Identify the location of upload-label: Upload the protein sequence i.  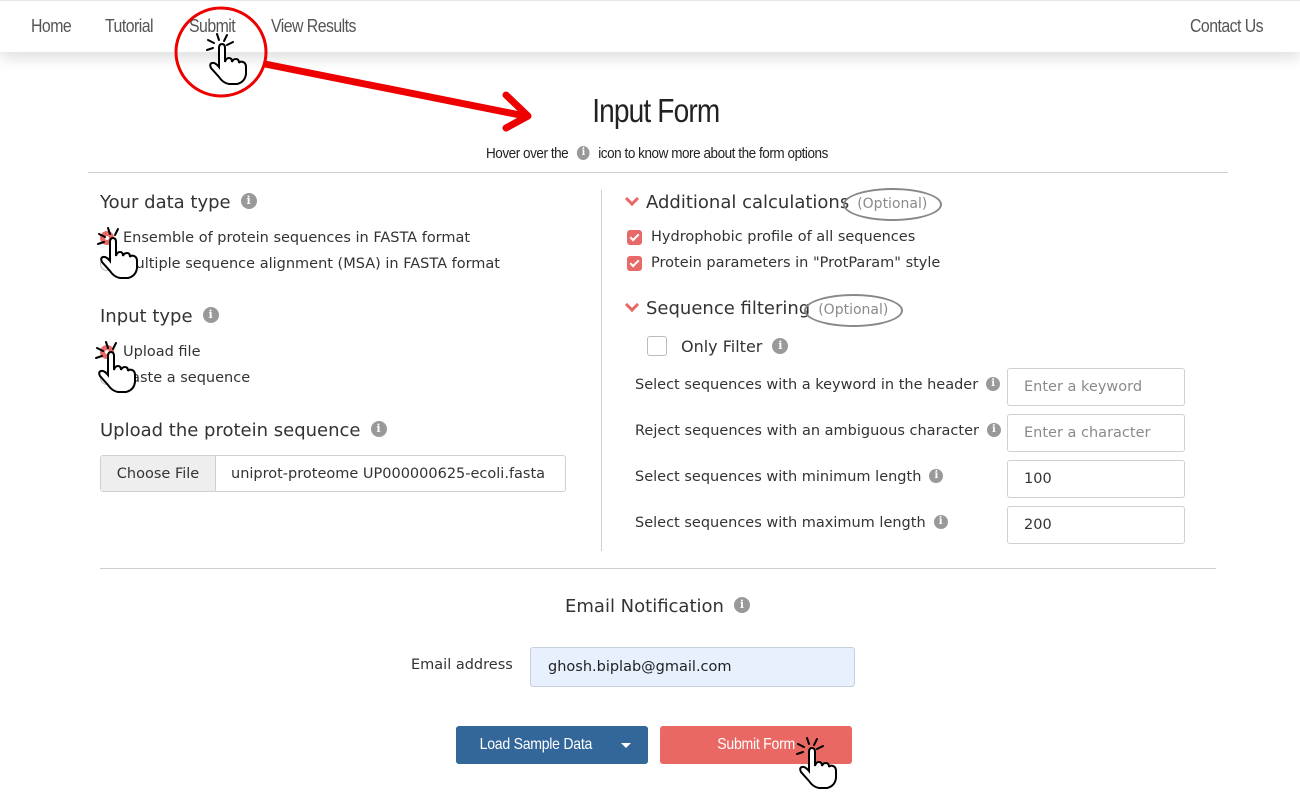
(243, 430).